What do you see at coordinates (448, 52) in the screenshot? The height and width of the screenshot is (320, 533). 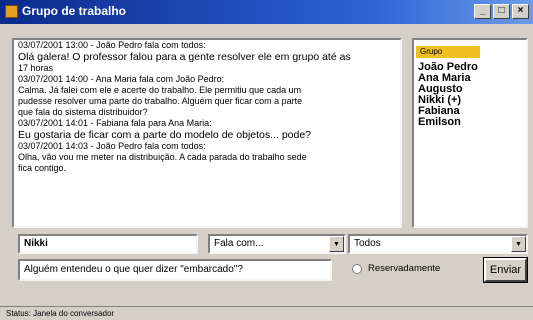 I see `group-label: Grupo` at bounding box center [448, 52].